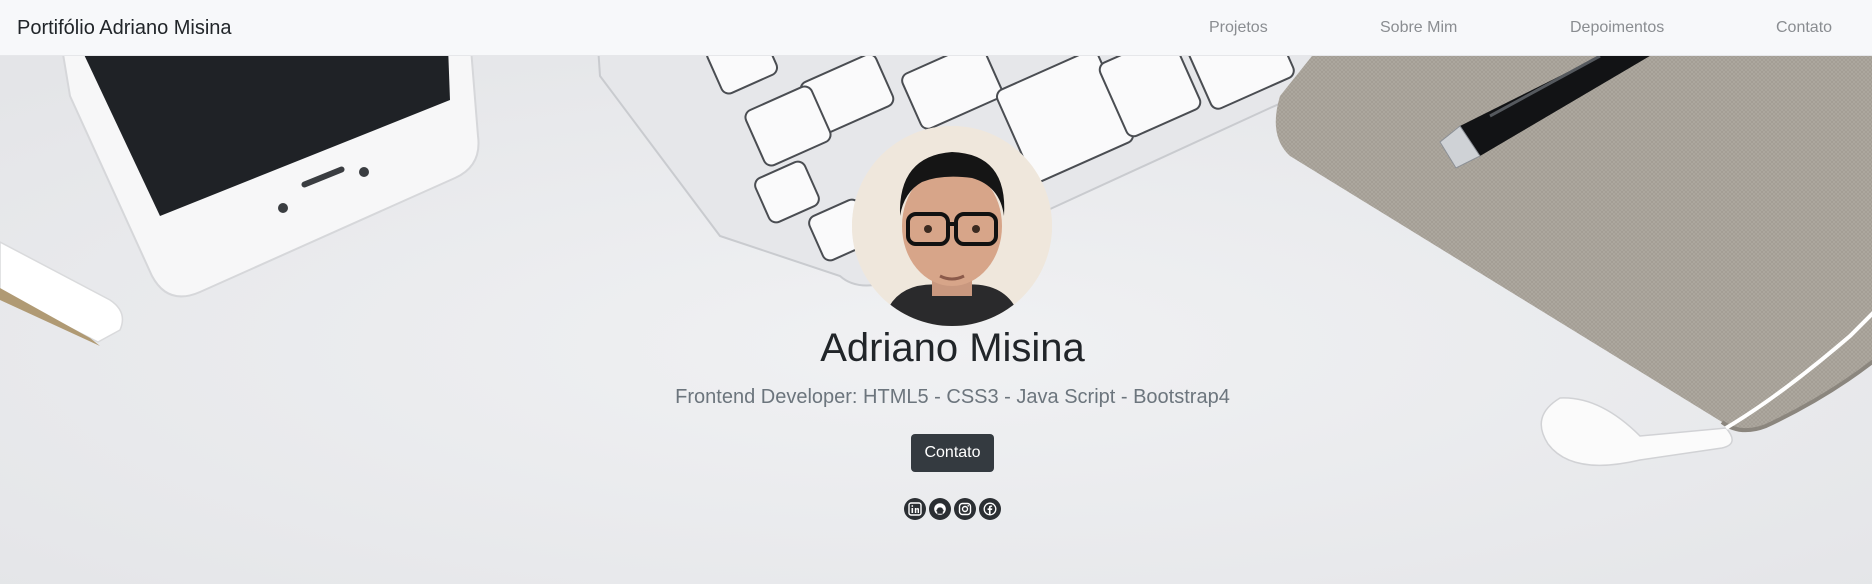 This screenshot has width=1872, height=584. Describe the element at coordinates (1804, 28) in the screenshot. I see `nav-link-contato: Contato` at that location.